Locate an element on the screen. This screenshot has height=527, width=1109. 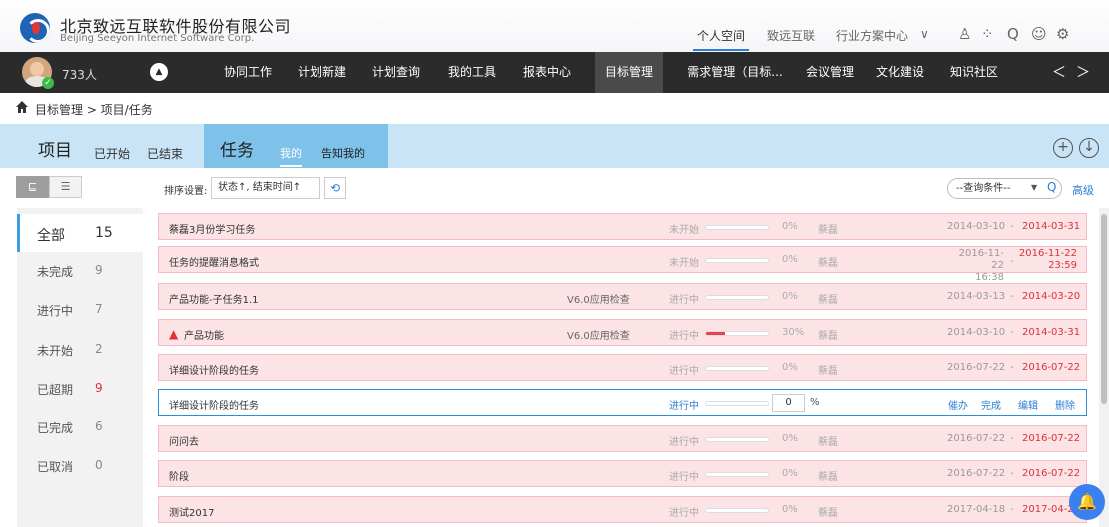
nav-item-collab: 协同工作 is located at coordinates (248, 72).